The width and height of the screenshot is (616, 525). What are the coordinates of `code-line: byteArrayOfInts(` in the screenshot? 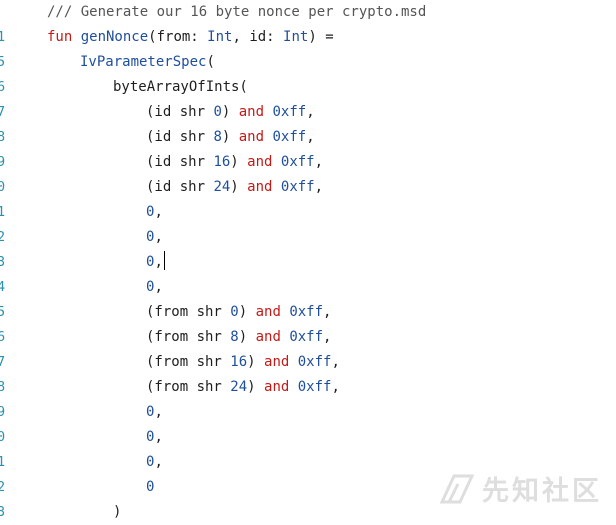 It's located at (180, 87).